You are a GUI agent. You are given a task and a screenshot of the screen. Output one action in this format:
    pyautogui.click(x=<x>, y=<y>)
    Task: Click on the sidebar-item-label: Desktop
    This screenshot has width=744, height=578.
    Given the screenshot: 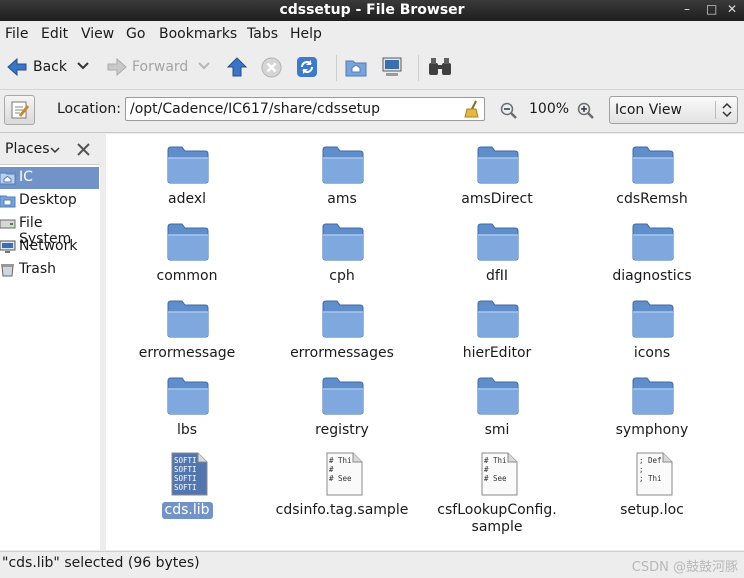 What is the action you would take?
    pyautogui.click(x=48, y=200)
    